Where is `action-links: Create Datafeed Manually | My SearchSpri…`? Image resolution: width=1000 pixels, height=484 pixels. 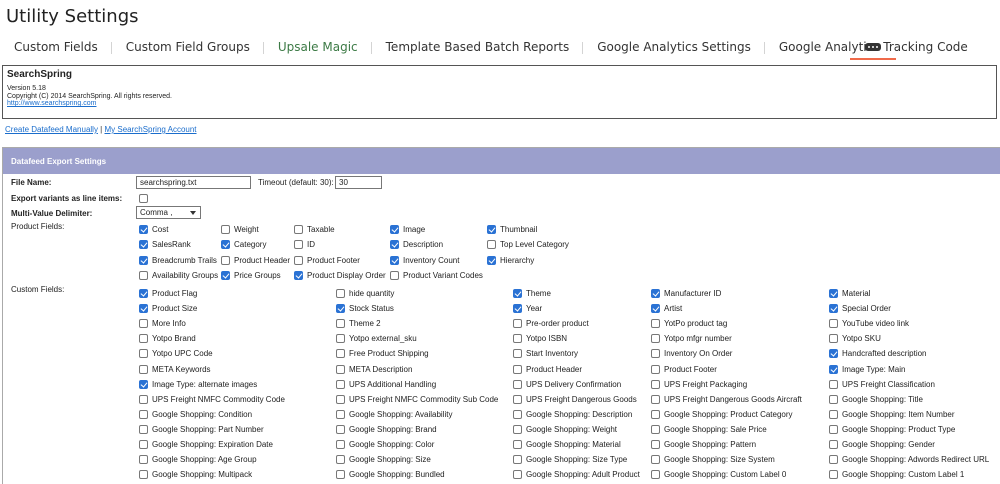 action-links: Create Datafeed Manually | My SearchSpri… is located at coordinates (101, 129).